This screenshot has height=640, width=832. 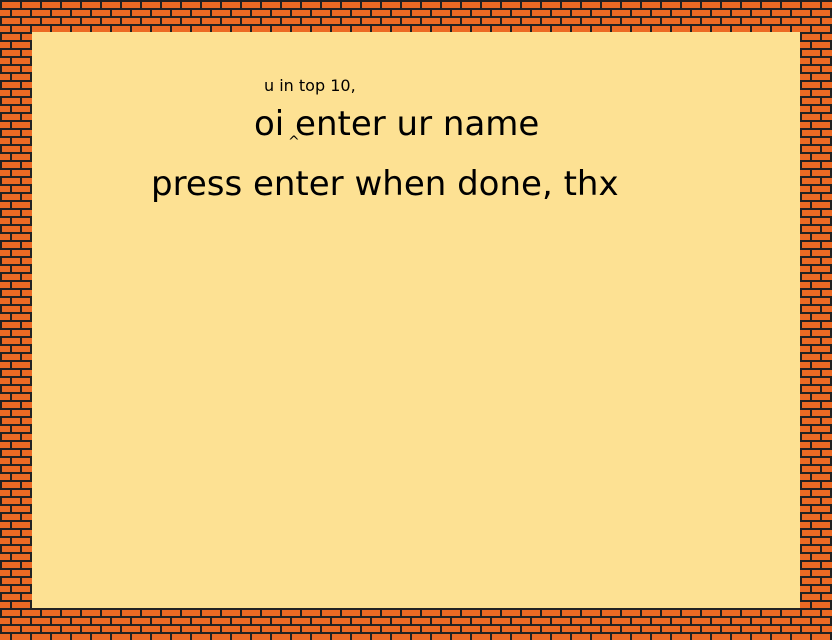 I want to click on text-cursor-caret: ^, so click(x=294, y=142).